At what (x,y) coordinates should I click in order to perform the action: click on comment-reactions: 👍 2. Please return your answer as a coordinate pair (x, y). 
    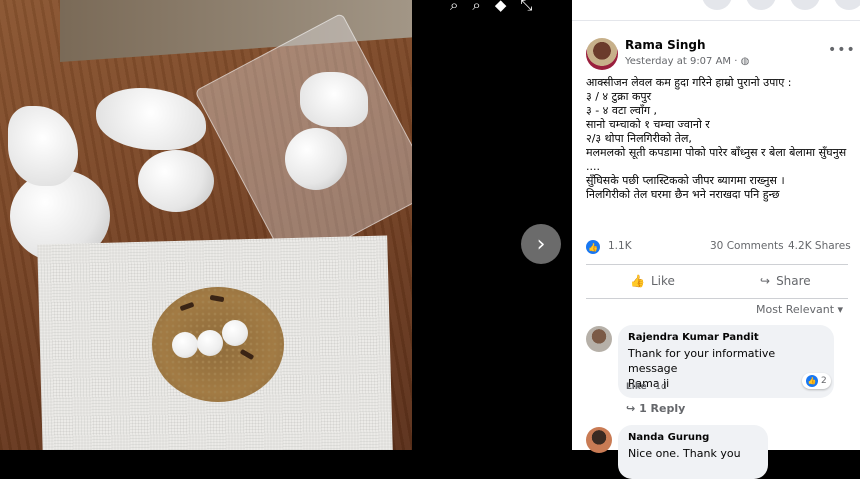
    Looking at the image, I should click on (816, 381).